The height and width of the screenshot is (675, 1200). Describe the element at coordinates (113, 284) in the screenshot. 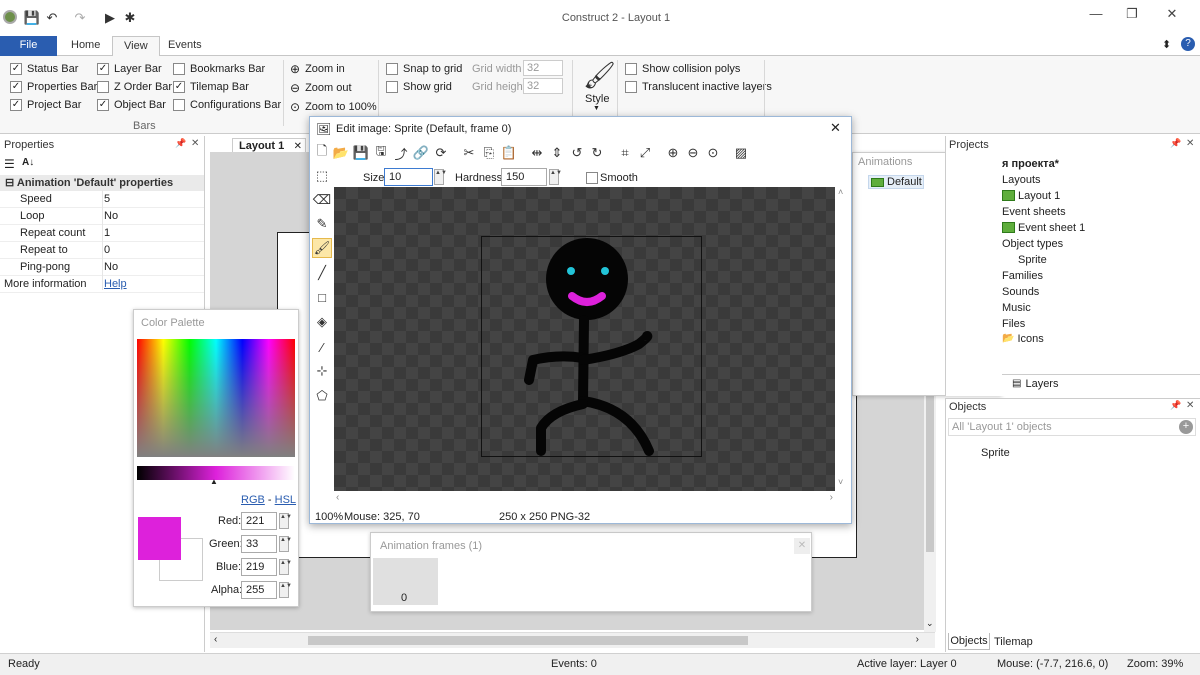

I see `help-link: Help` at that location.